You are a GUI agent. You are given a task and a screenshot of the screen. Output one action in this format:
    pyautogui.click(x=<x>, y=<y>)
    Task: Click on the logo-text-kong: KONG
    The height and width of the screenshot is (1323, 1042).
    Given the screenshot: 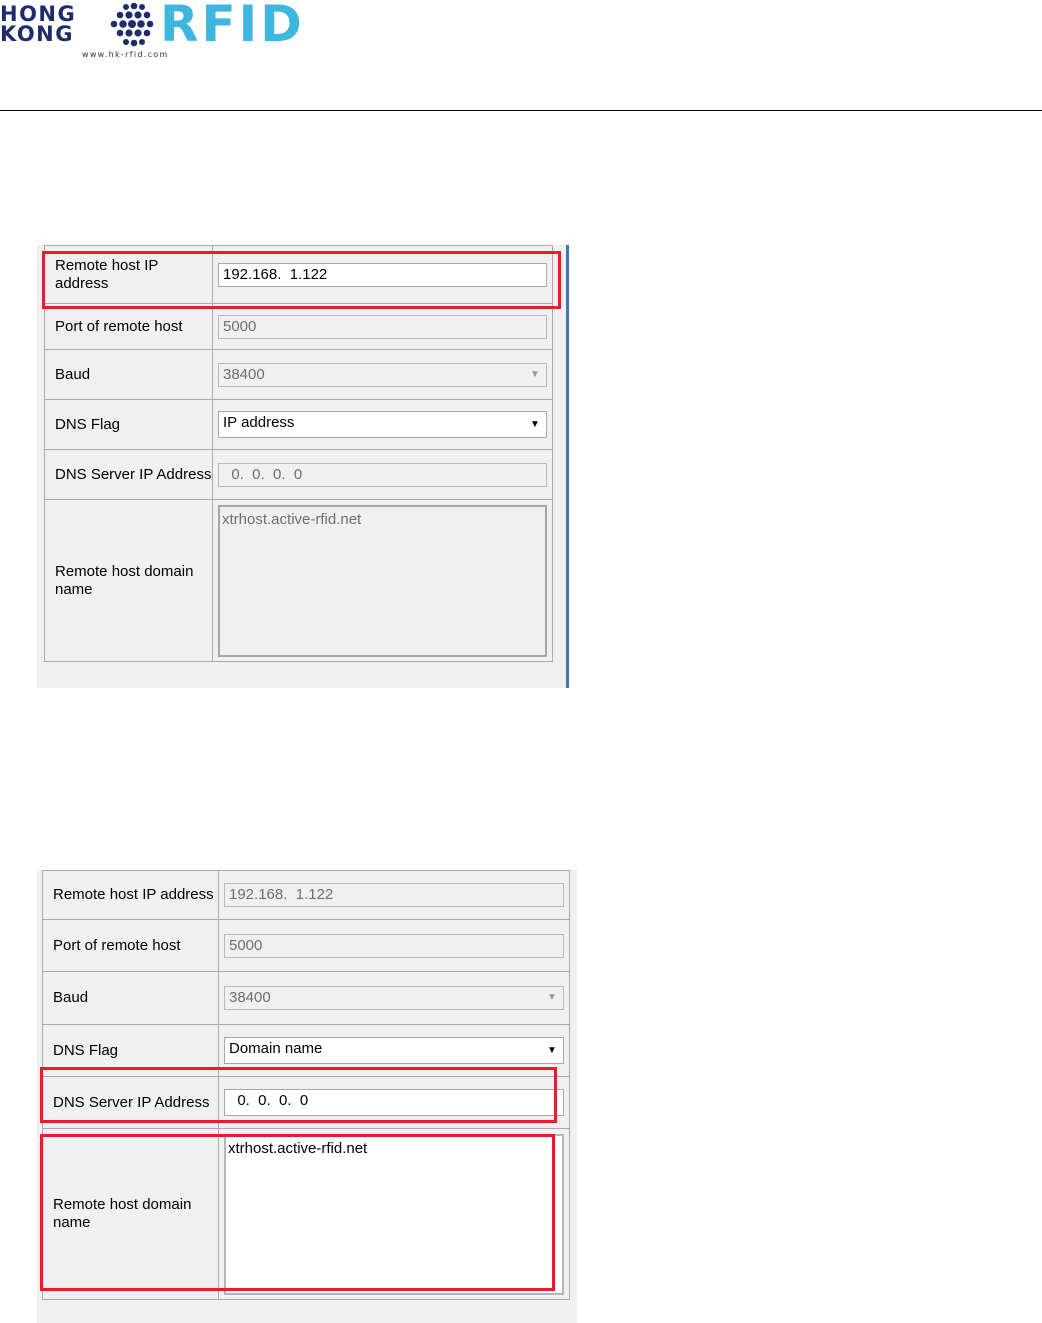 What is the action you would take?
    pyautogui.click(x=37, y=34)
    